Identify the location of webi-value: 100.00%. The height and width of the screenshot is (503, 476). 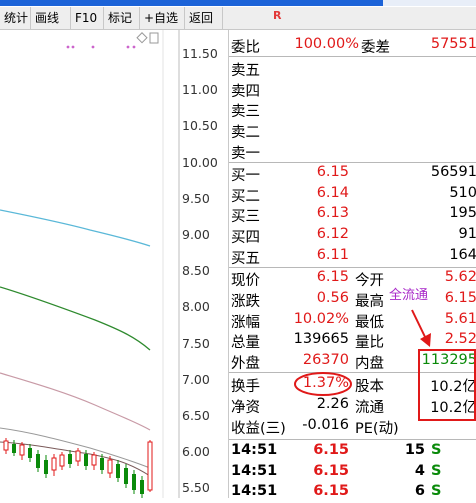
(326, 44).